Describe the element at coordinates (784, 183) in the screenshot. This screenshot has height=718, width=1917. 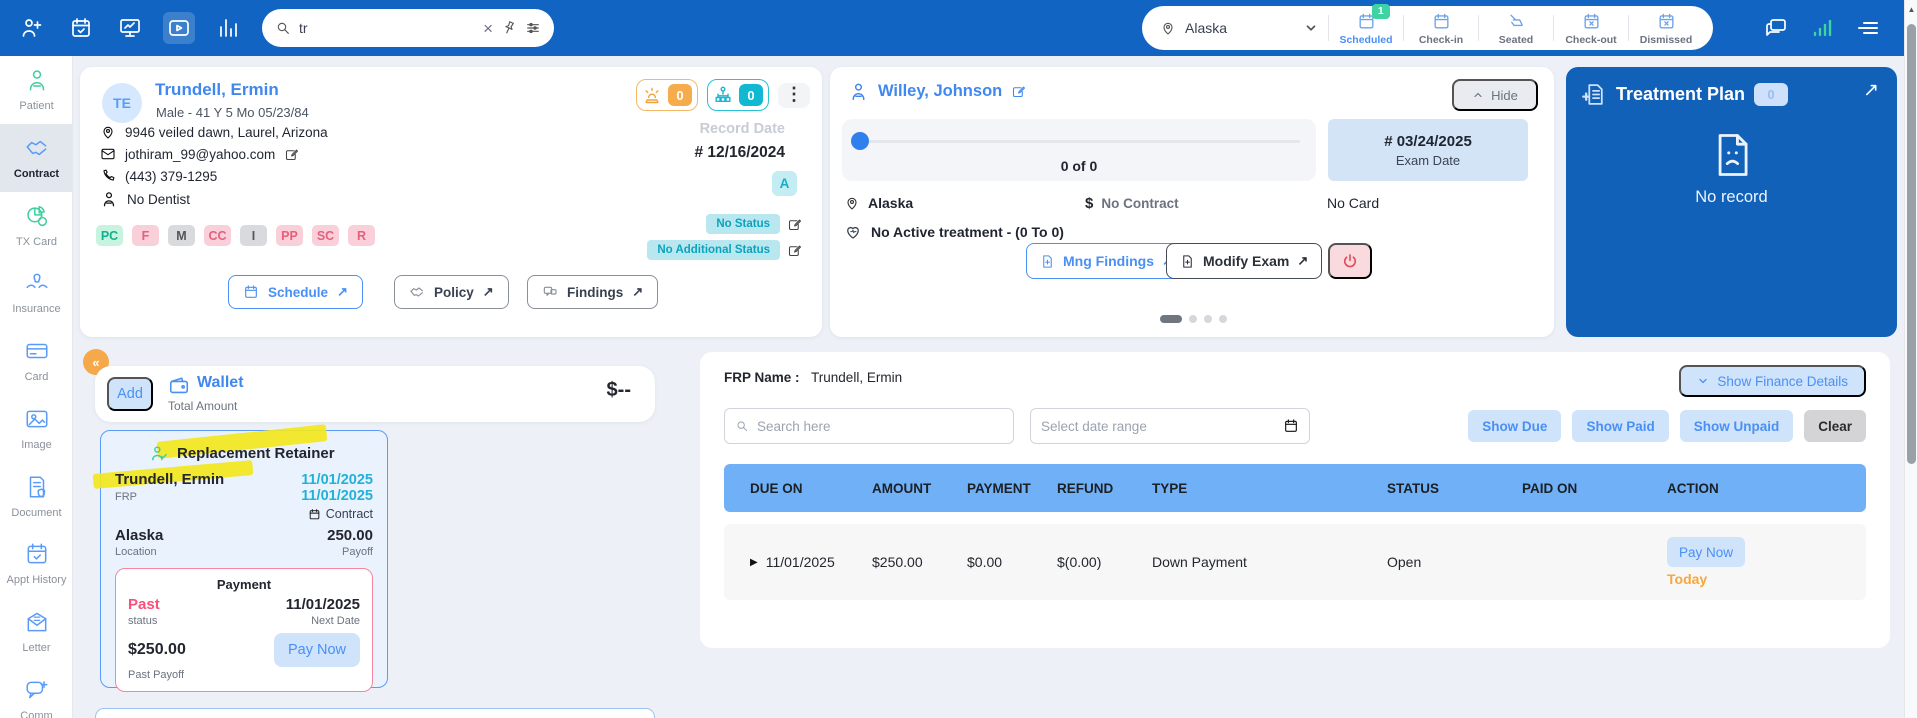
I see `status-flag-badge: A` at that location.